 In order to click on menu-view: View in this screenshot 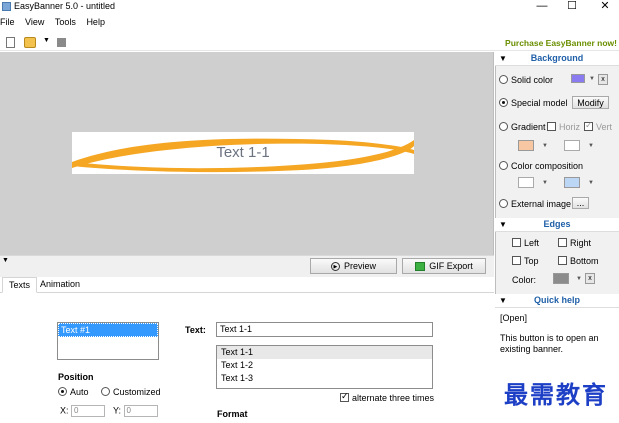, I will do `click(34, 22)`.